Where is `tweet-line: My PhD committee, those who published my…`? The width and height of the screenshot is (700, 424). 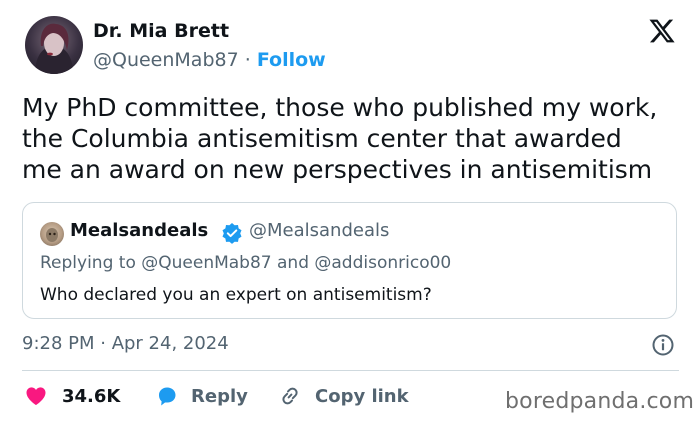
tweet-line: My PhD committee, those who published my… is located at coordinates (340, 107).